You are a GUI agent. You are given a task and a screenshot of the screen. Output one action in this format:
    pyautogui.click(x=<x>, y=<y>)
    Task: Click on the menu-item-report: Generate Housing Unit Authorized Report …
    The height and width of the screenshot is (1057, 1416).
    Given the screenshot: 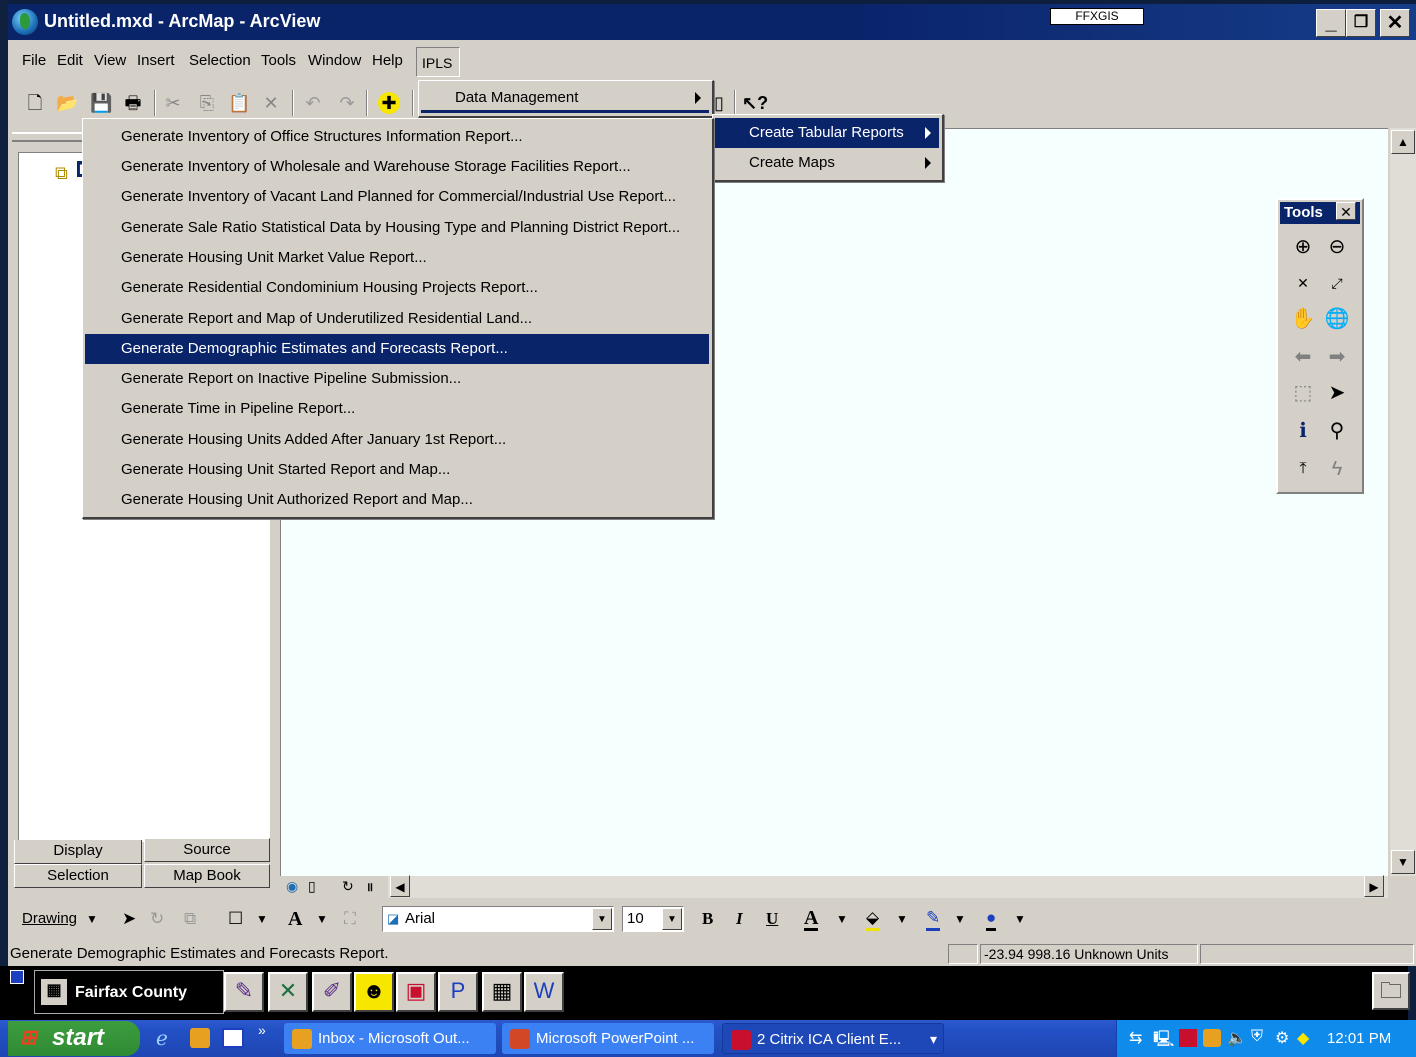 What is the action you would take?
    pyautogui.click(x=397, y=500)
    